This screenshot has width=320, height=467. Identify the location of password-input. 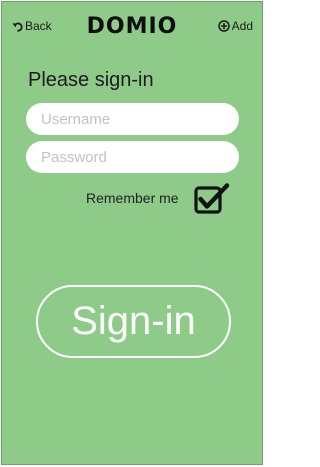
(132, 157).